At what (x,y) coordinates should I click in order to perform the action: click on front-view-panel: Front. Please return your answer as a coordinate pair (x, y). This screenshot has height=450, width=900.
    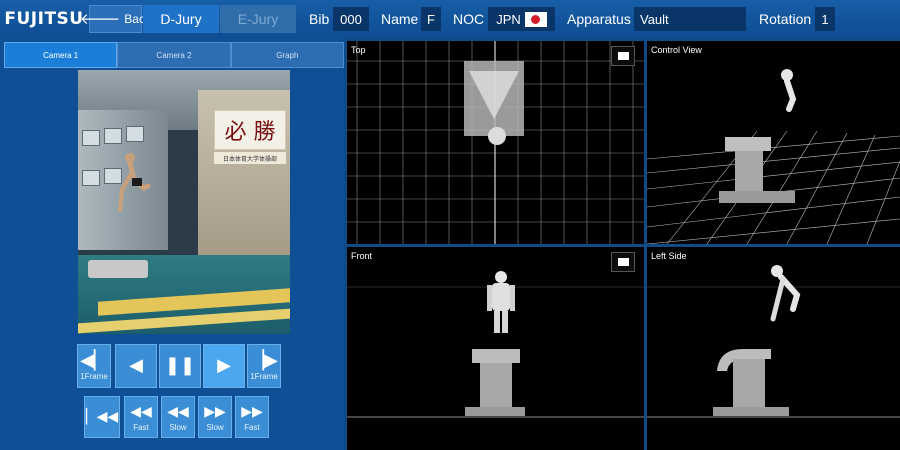
    Looking at the image, I should click on (495, 348).